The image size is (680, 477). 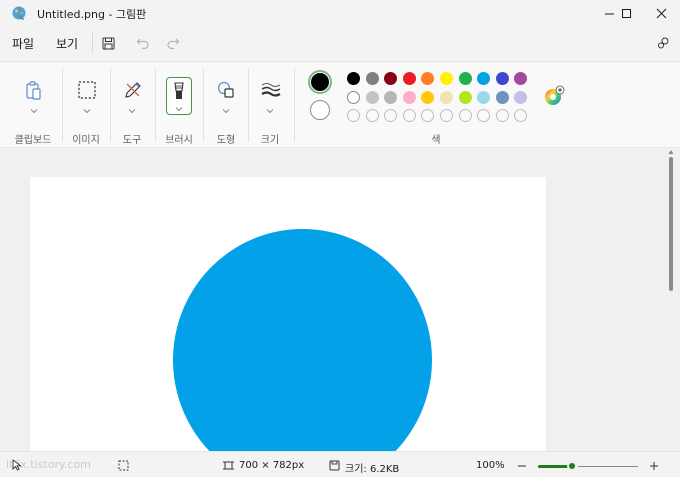 I want to click on redo-button, so click(x=173, y=43).